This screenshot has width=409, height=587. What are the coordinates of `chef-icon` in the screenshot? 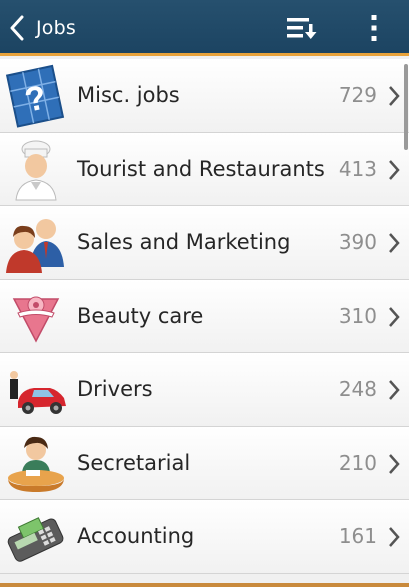 It's located at (36, 170).